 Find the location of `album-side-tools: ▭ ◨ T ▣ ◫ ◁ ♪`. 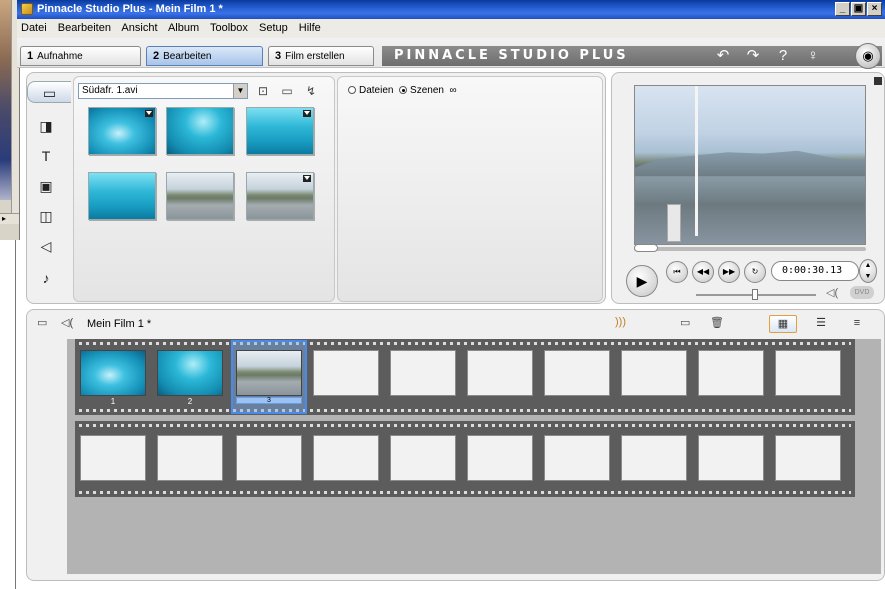

album-side-tools: ▭ ◨ T ▣ ◫ ◁ ♪ is located at coordinates (49, 189).